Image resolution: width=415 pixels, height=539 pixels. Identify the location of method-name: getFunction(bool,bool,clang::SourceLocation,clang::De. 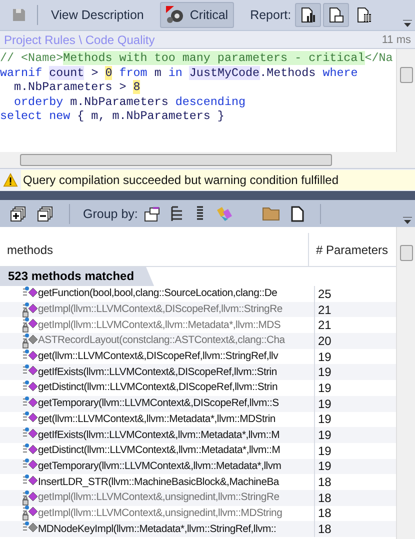
(158, 294).